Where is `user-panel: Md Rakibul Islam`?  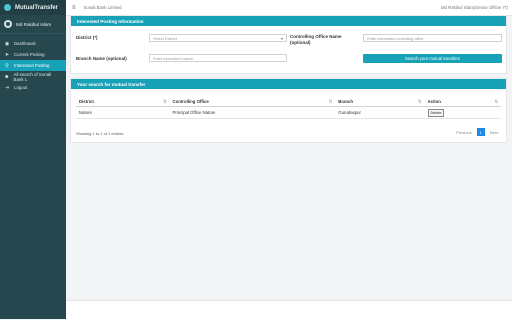
user-panel: Md Rakibul Islam is located at coordinates (33, 24).